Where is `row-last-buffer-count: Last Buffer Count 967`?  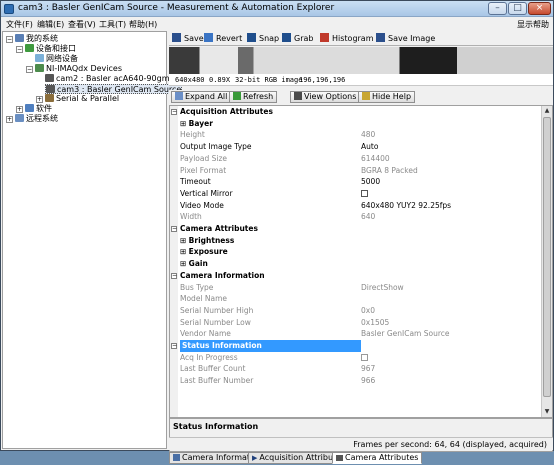
row-last-buffer-count: Last Buffer Count 967 is located at coordinates (355, 369).